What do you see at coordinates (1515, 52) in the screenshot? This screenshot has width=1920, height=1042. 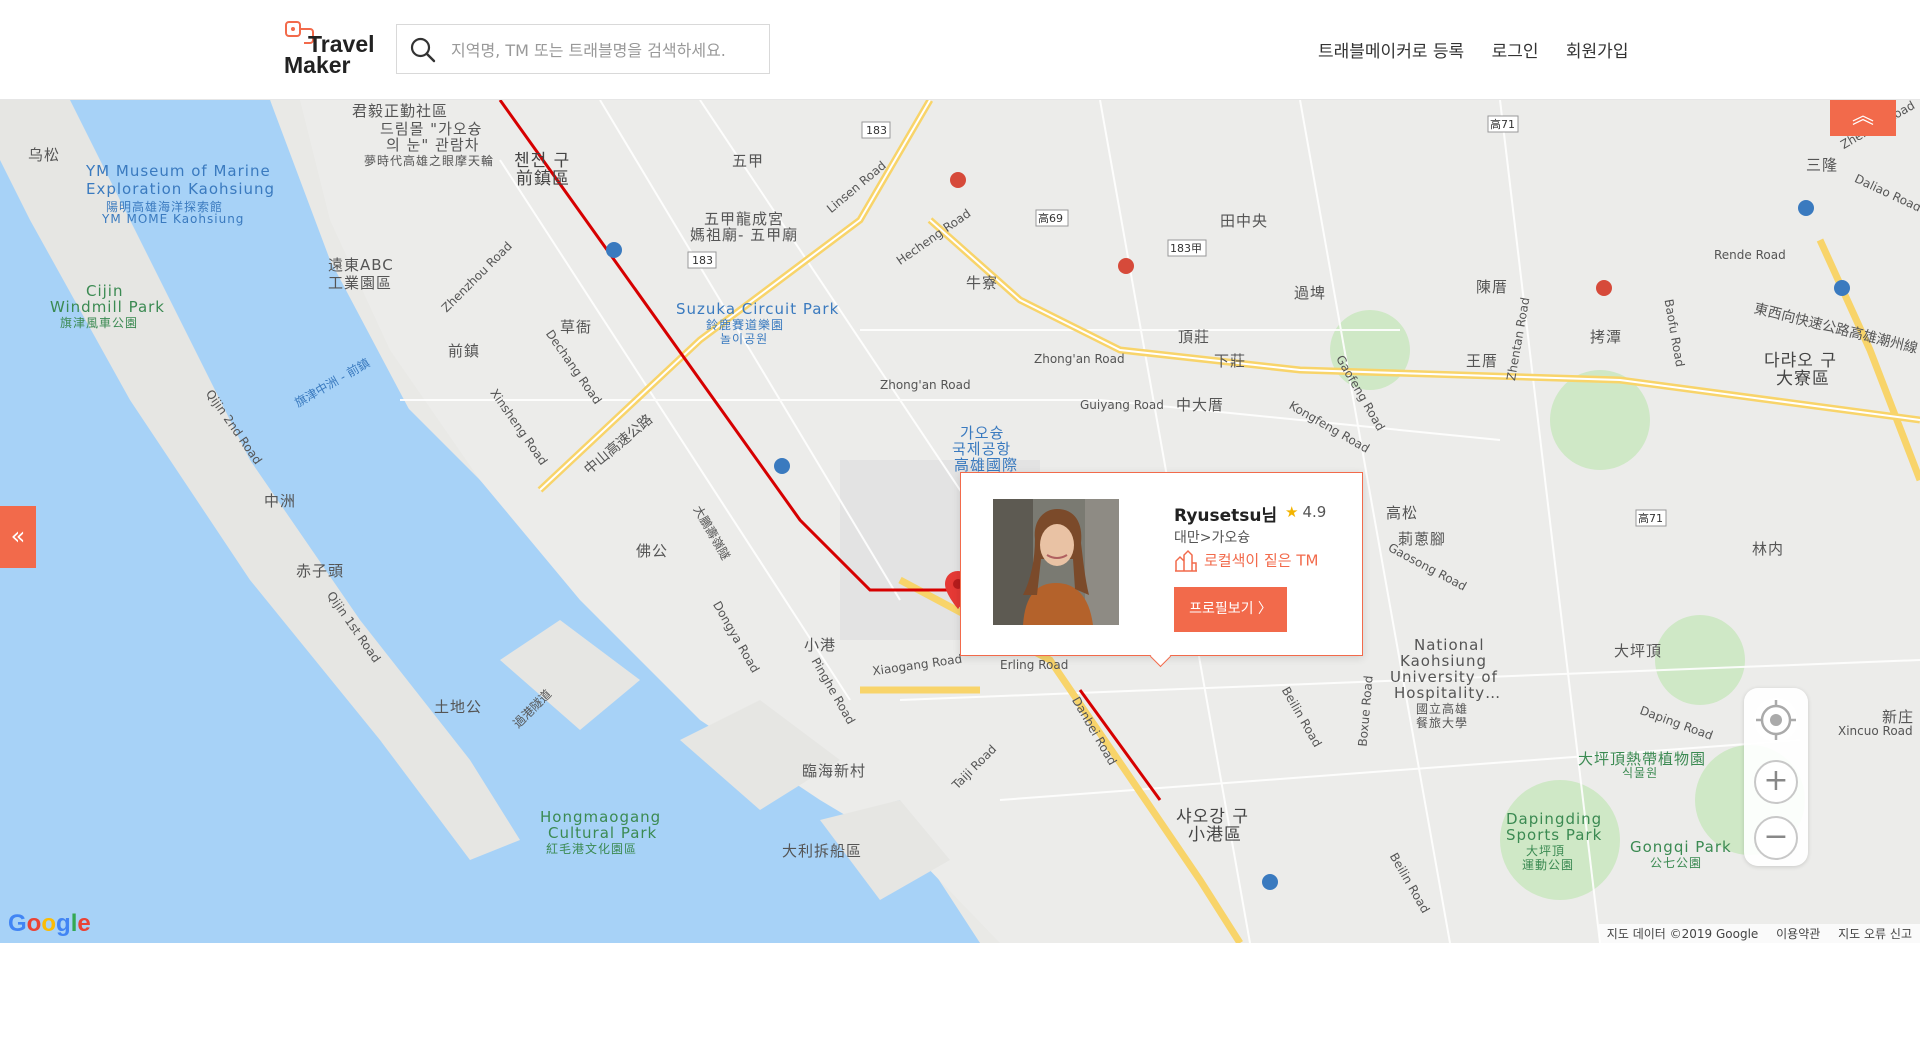 I see `login-link: 로그인` at bounding box center [1515, 52].